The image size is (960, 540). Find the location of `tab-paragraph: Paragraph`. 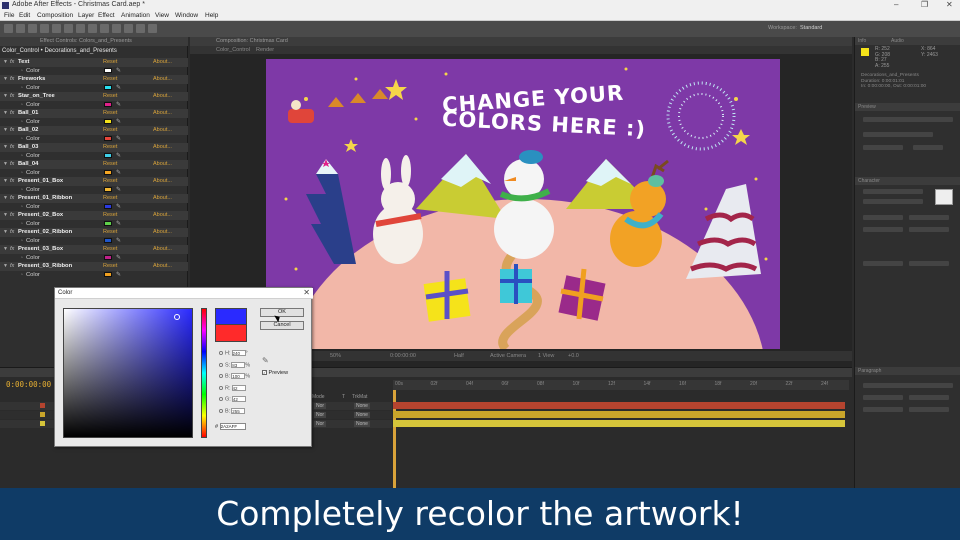

tab-paragraph: Paragraph is located at coordinates (869, 371).